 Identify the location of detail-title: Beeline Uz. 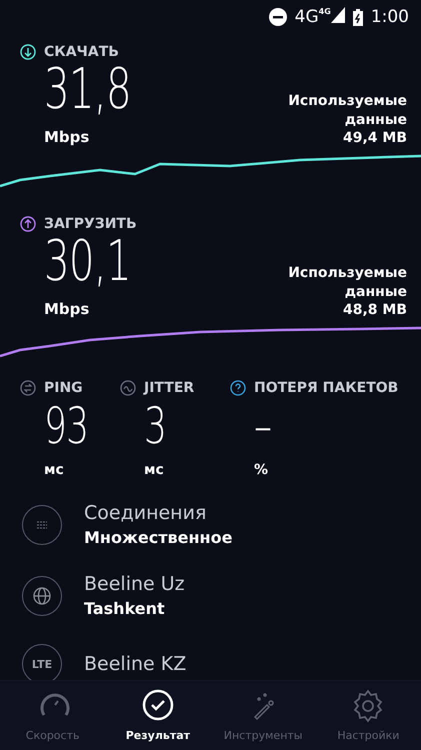
(134, 584).